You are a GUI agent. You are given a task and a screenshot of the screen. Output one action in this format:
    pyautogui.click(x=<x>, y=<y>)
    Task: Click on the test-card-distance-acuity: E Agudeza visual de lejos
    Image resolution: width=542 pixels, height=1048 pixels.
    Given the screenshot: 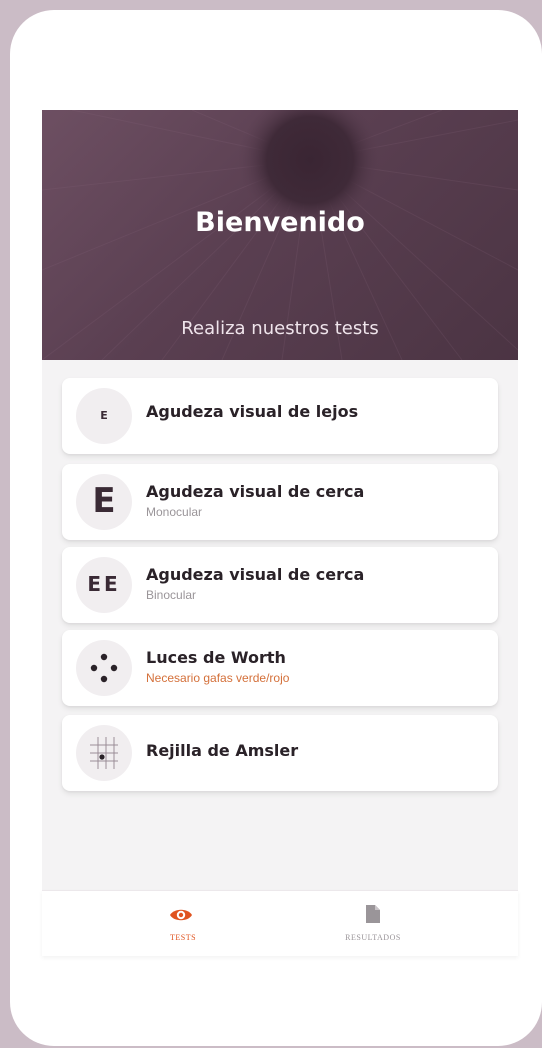 What is the action you would take?
    pyautogui.click(x=280, y=416)
    